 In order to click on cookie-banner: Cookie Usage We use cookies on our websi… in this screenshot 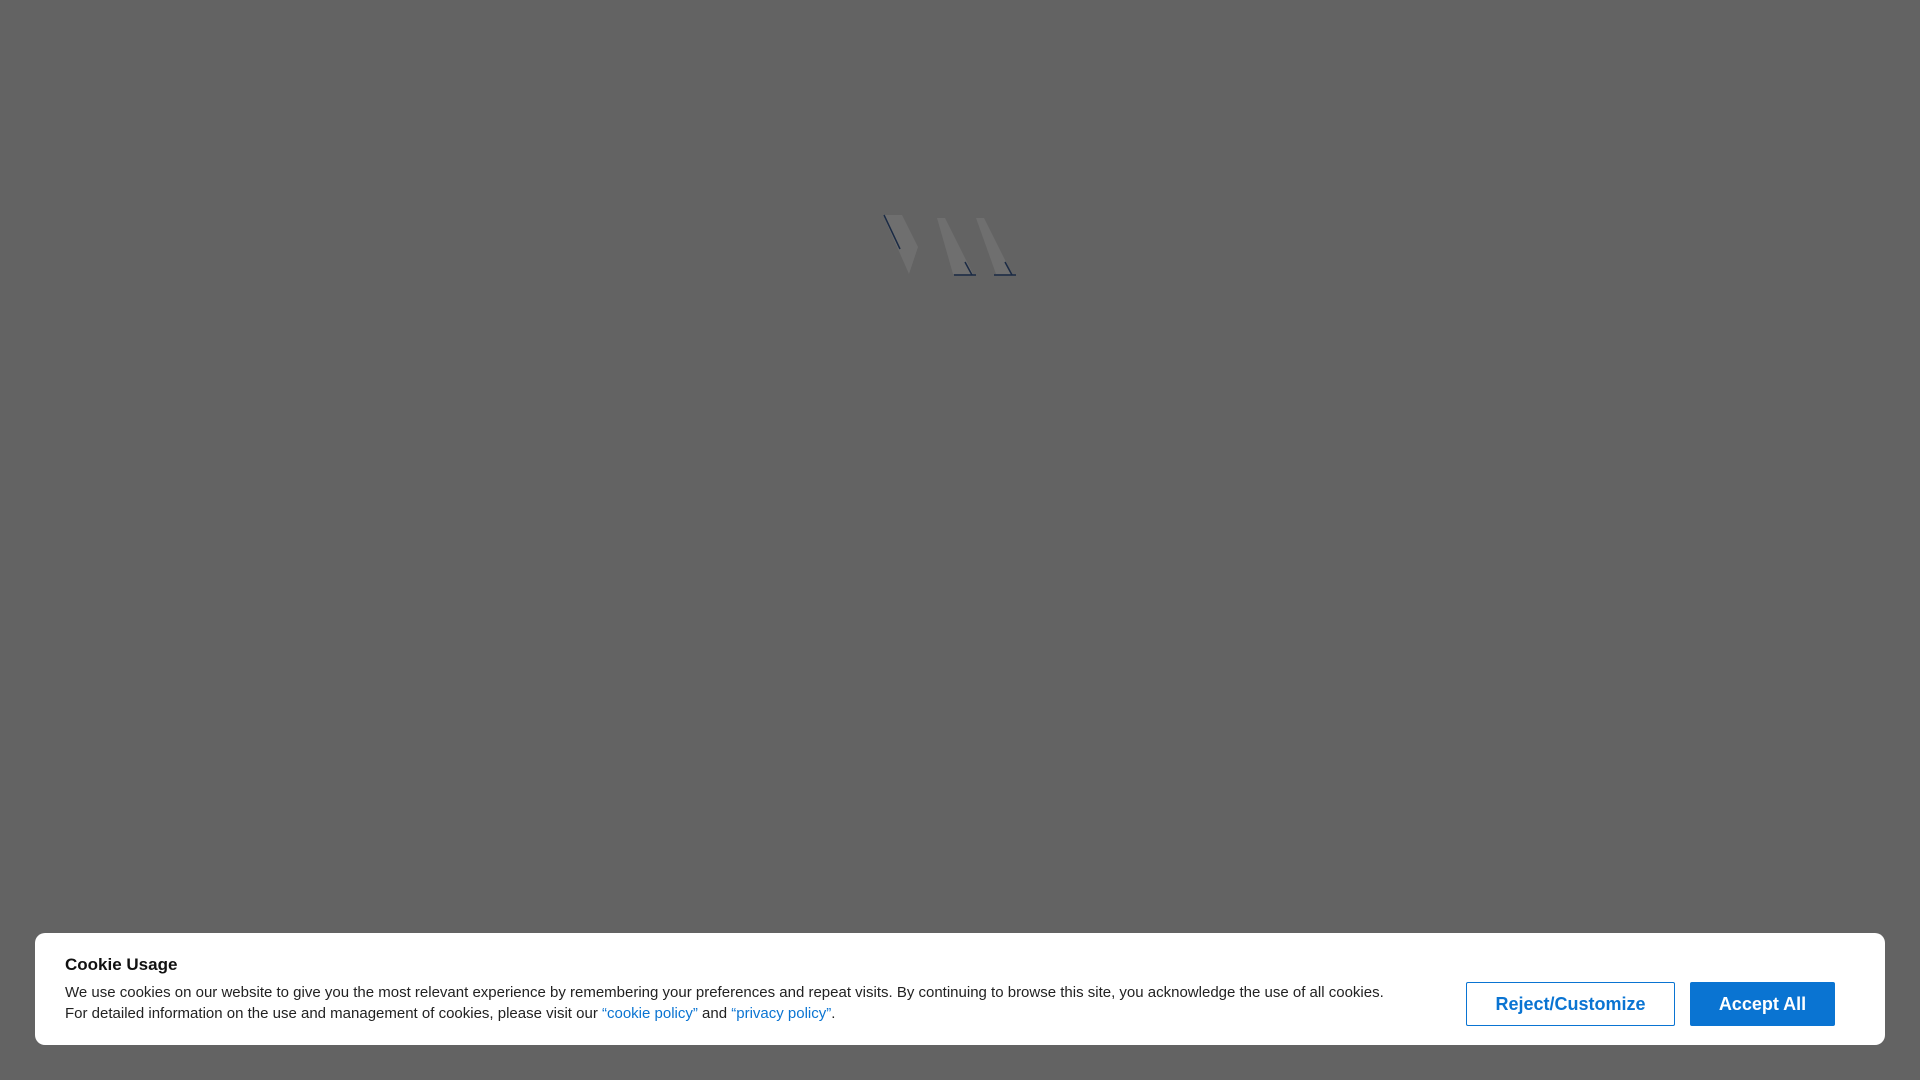, I will do `click(960, 989)`.